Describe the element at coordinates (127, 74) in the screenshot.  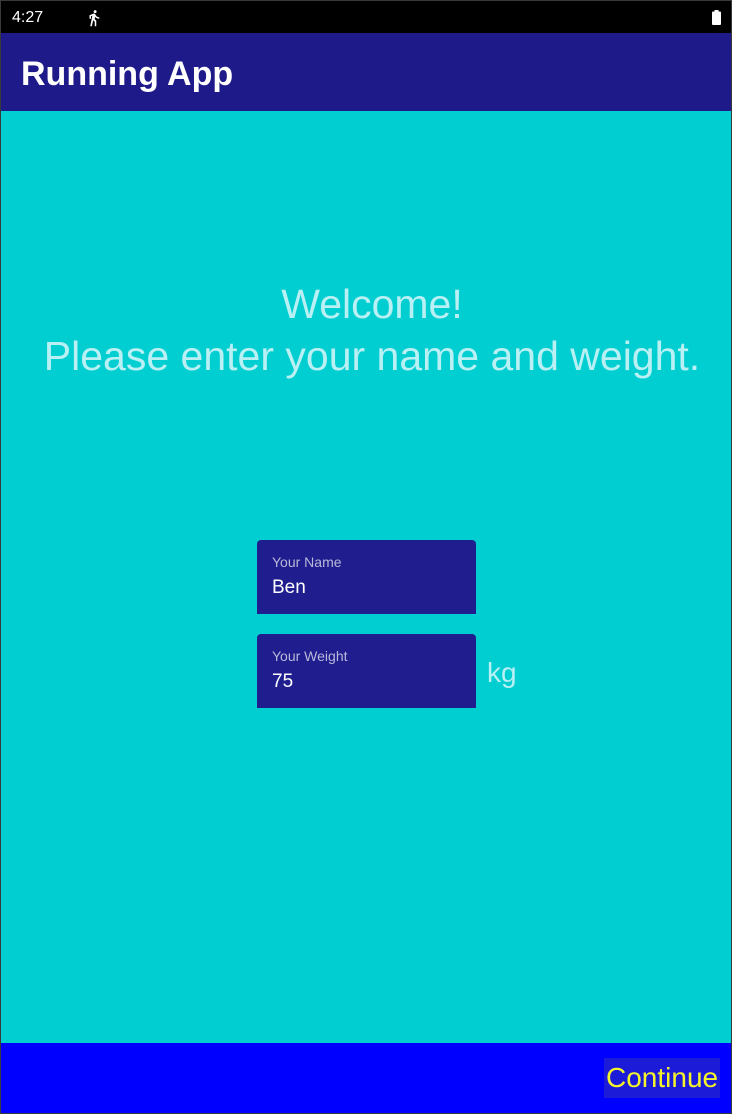
I see `app-title: Running App` at that location.